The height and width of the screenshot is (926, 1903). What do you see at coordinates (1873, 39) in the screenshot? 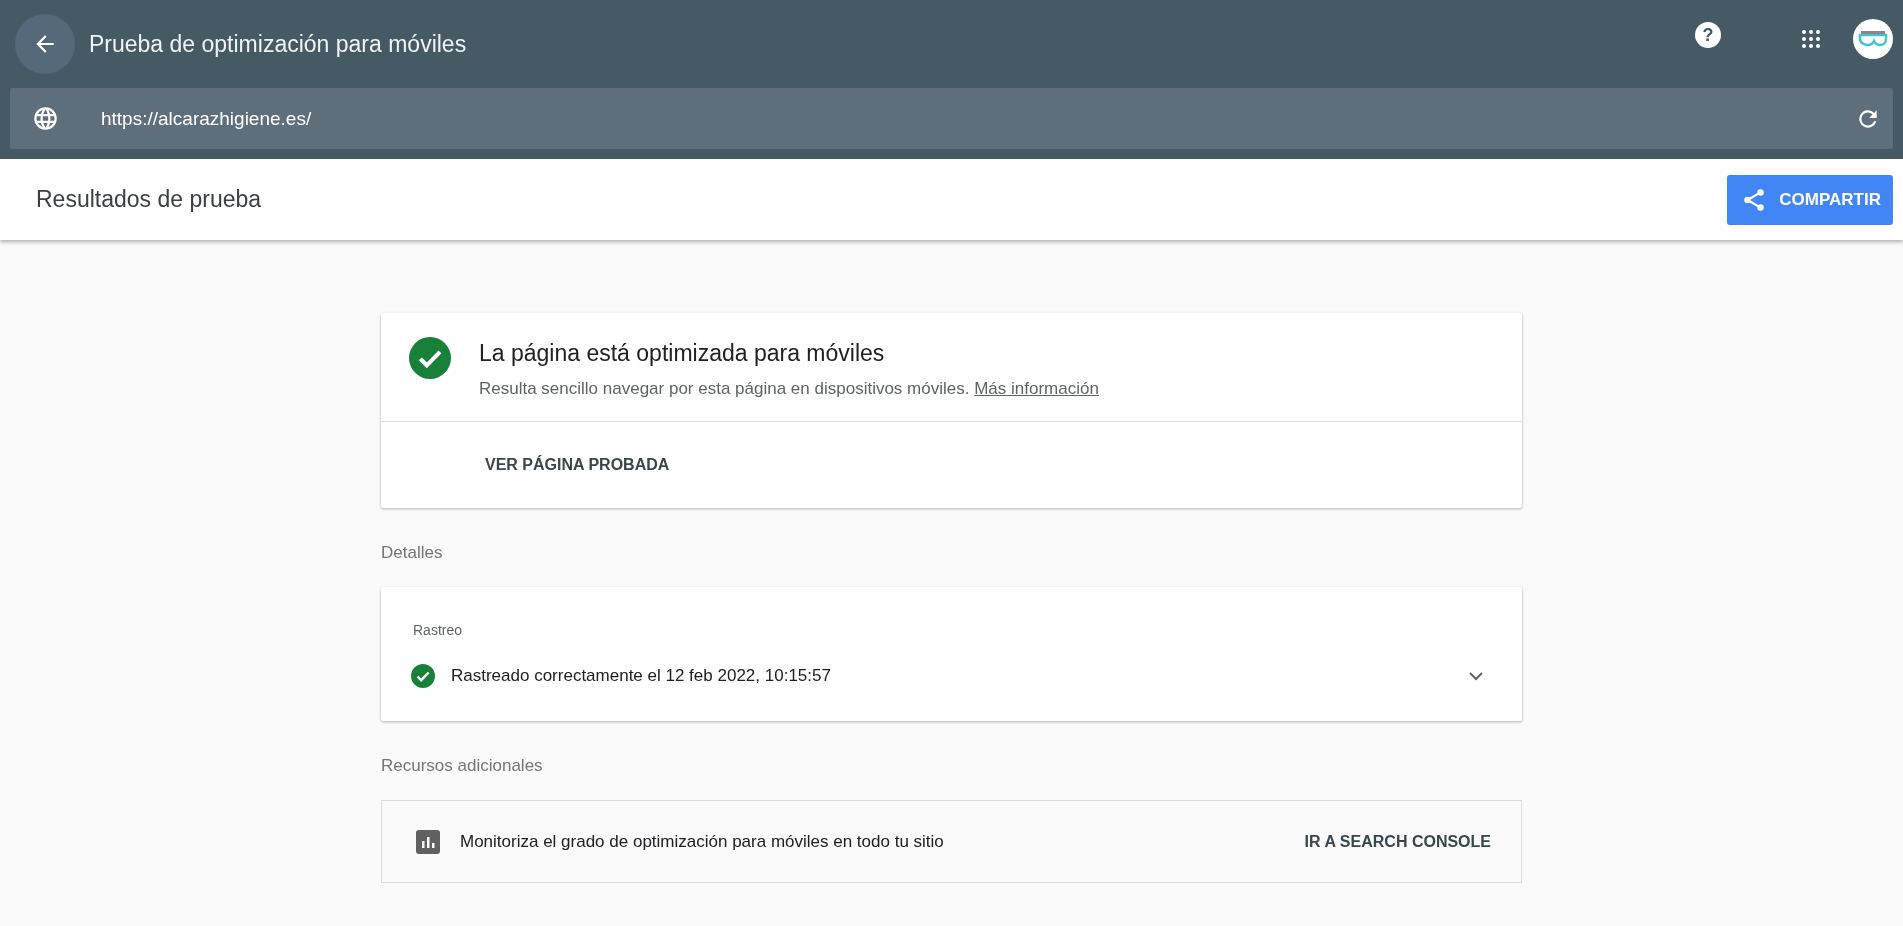
I see `avatar-icon` at bounding box center [1873, 39].